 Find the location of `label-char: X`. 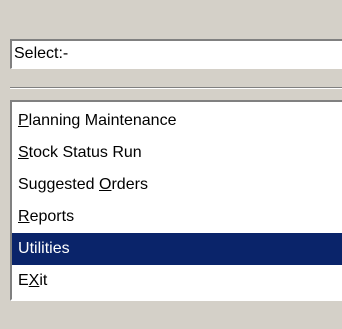

label-char: X is located at coordinates (34, 280).